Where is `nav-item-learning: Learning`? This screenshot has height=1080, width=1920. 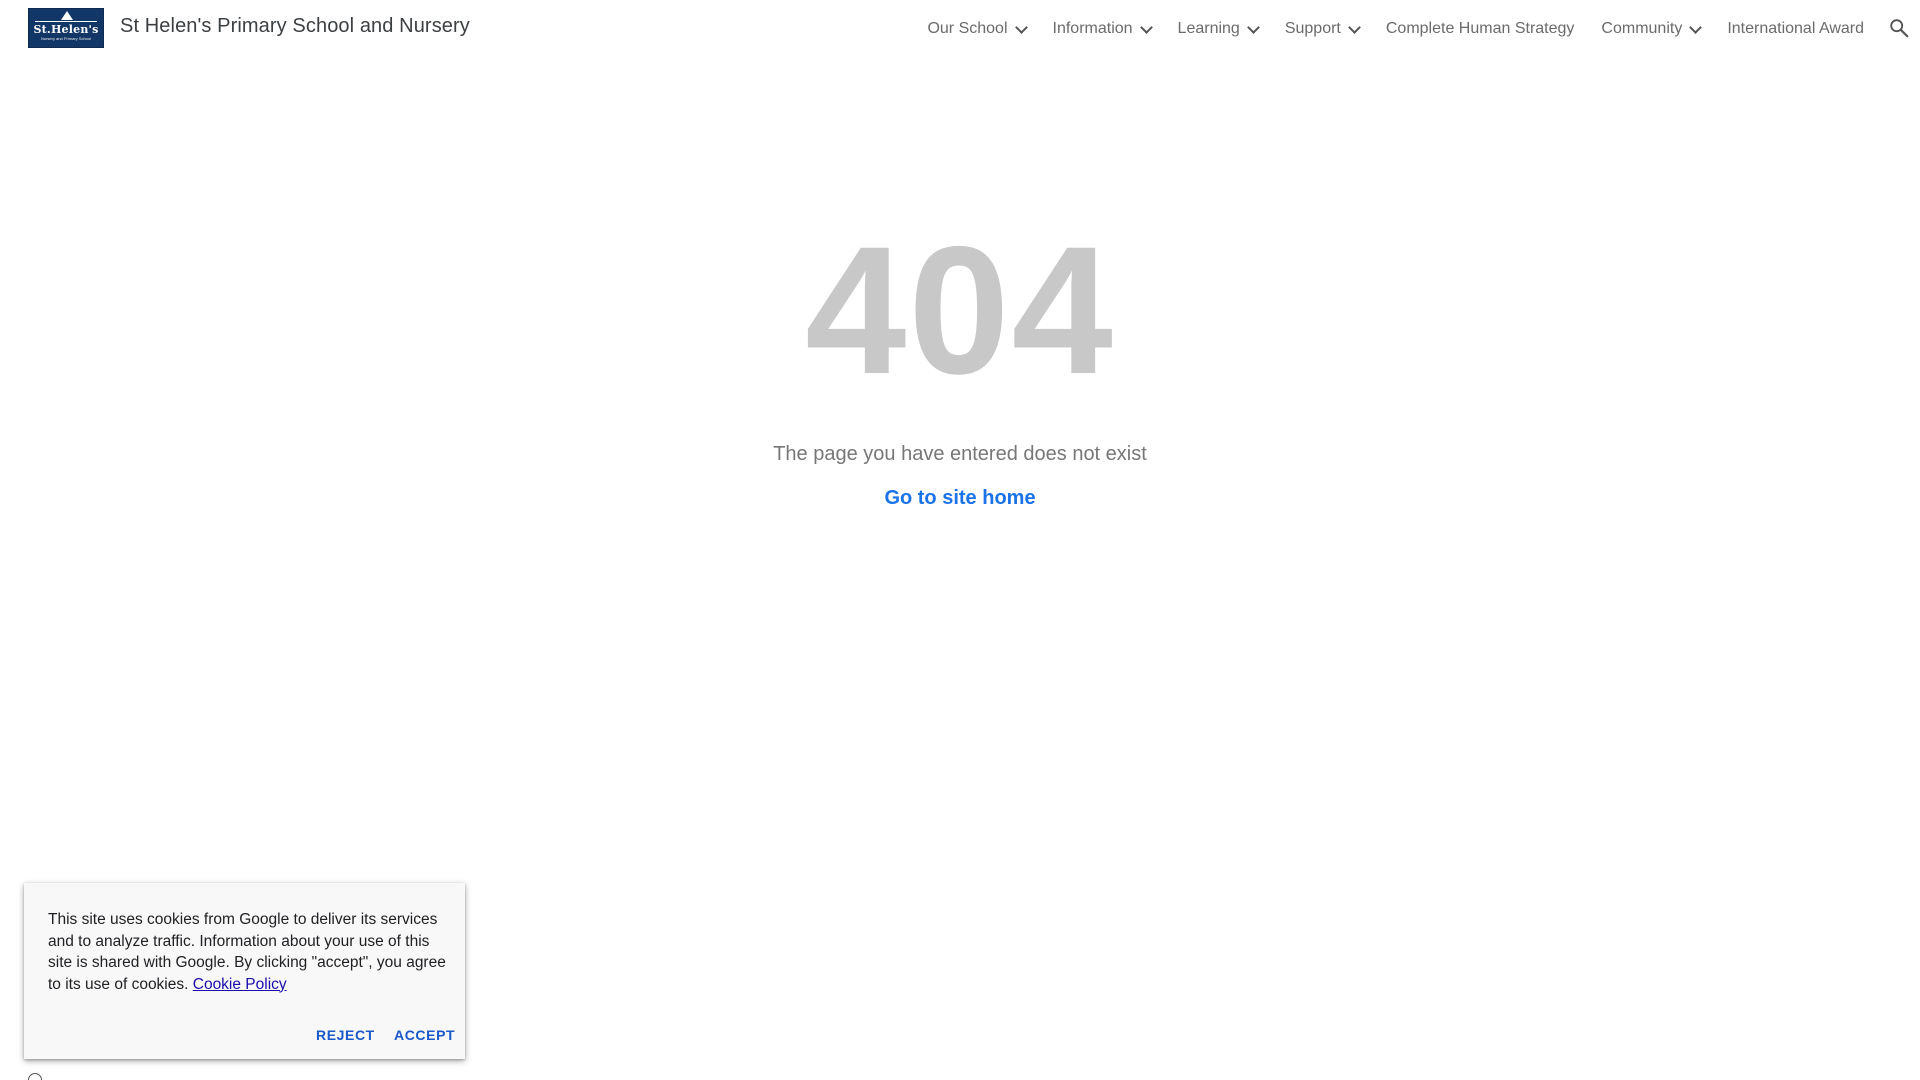 nav-item-learning: Learning is located at coordinates (1218, 29).